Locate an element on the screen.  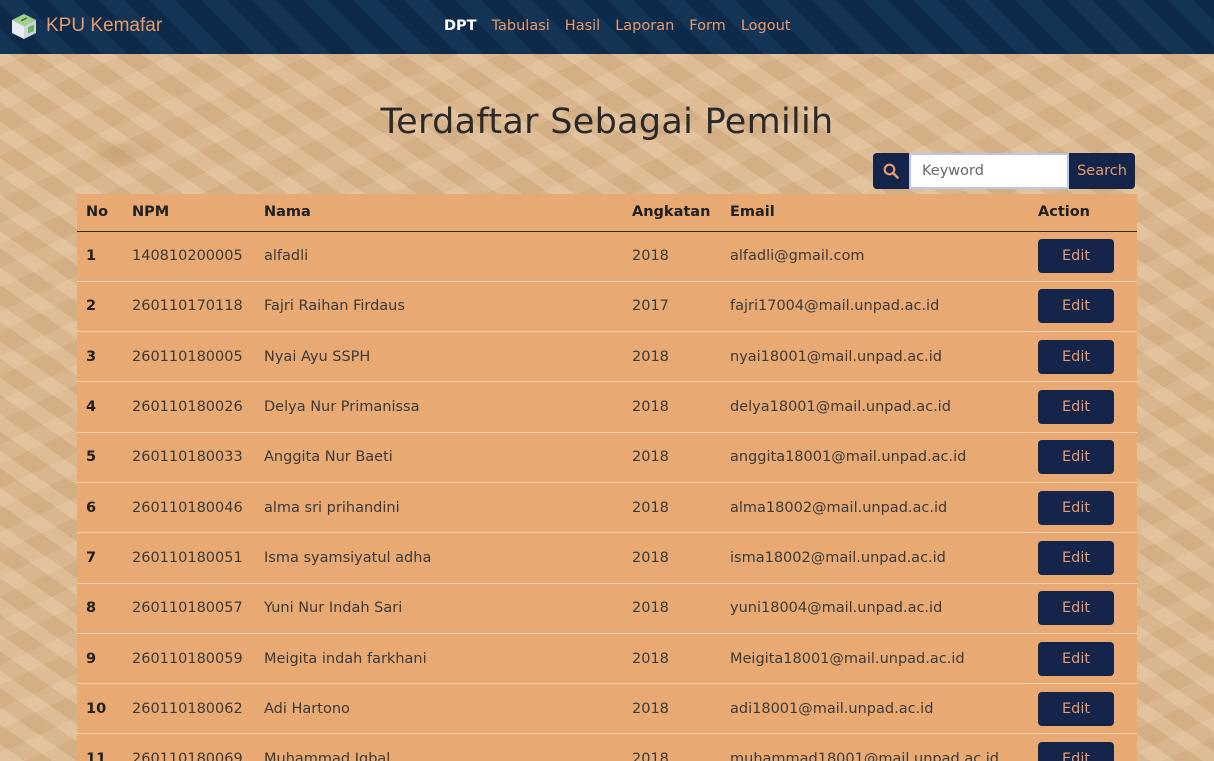
cell-nama: Yuni Nur Indah Sari is located at coordinates (439, 608).